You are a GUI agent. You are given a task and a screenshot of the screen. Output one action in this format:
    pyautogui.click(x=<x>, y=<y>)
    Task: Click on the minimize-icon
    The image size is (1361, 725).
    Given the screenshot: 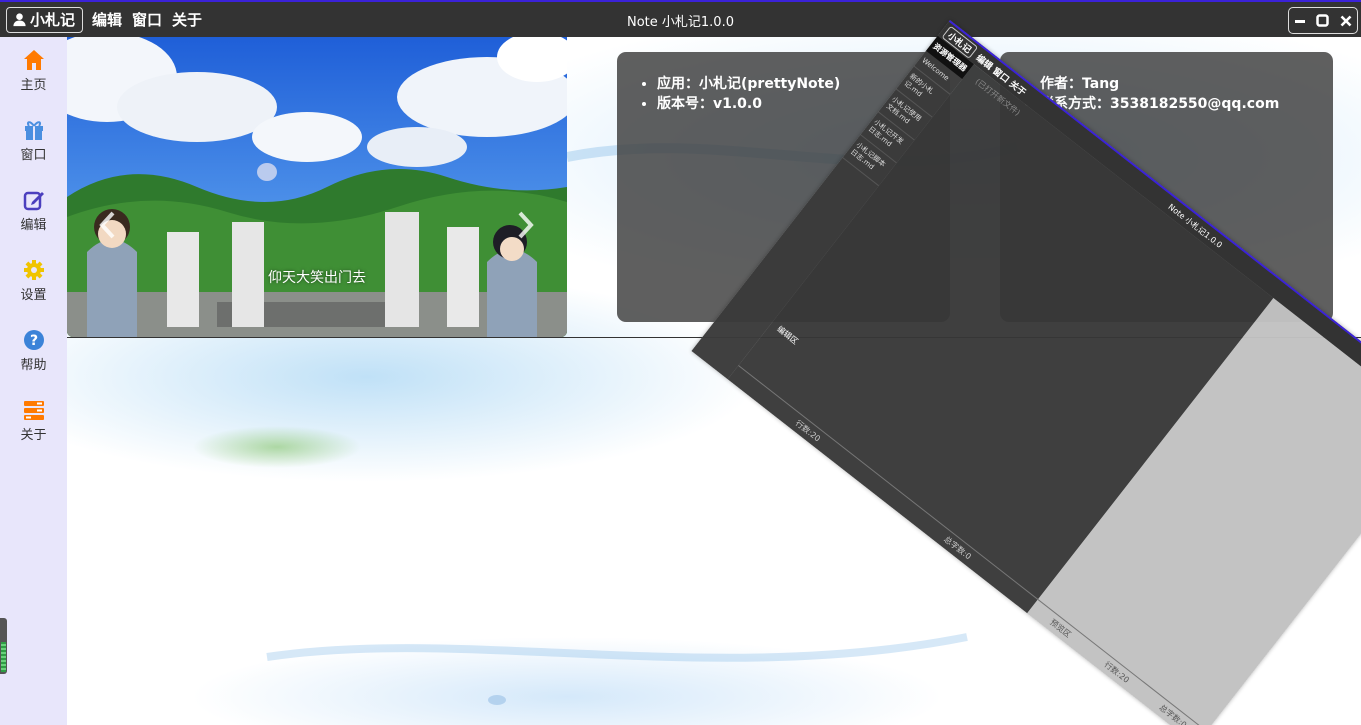 What is the action you would take?
    pyautogui.click(x=1300, y=21)
    